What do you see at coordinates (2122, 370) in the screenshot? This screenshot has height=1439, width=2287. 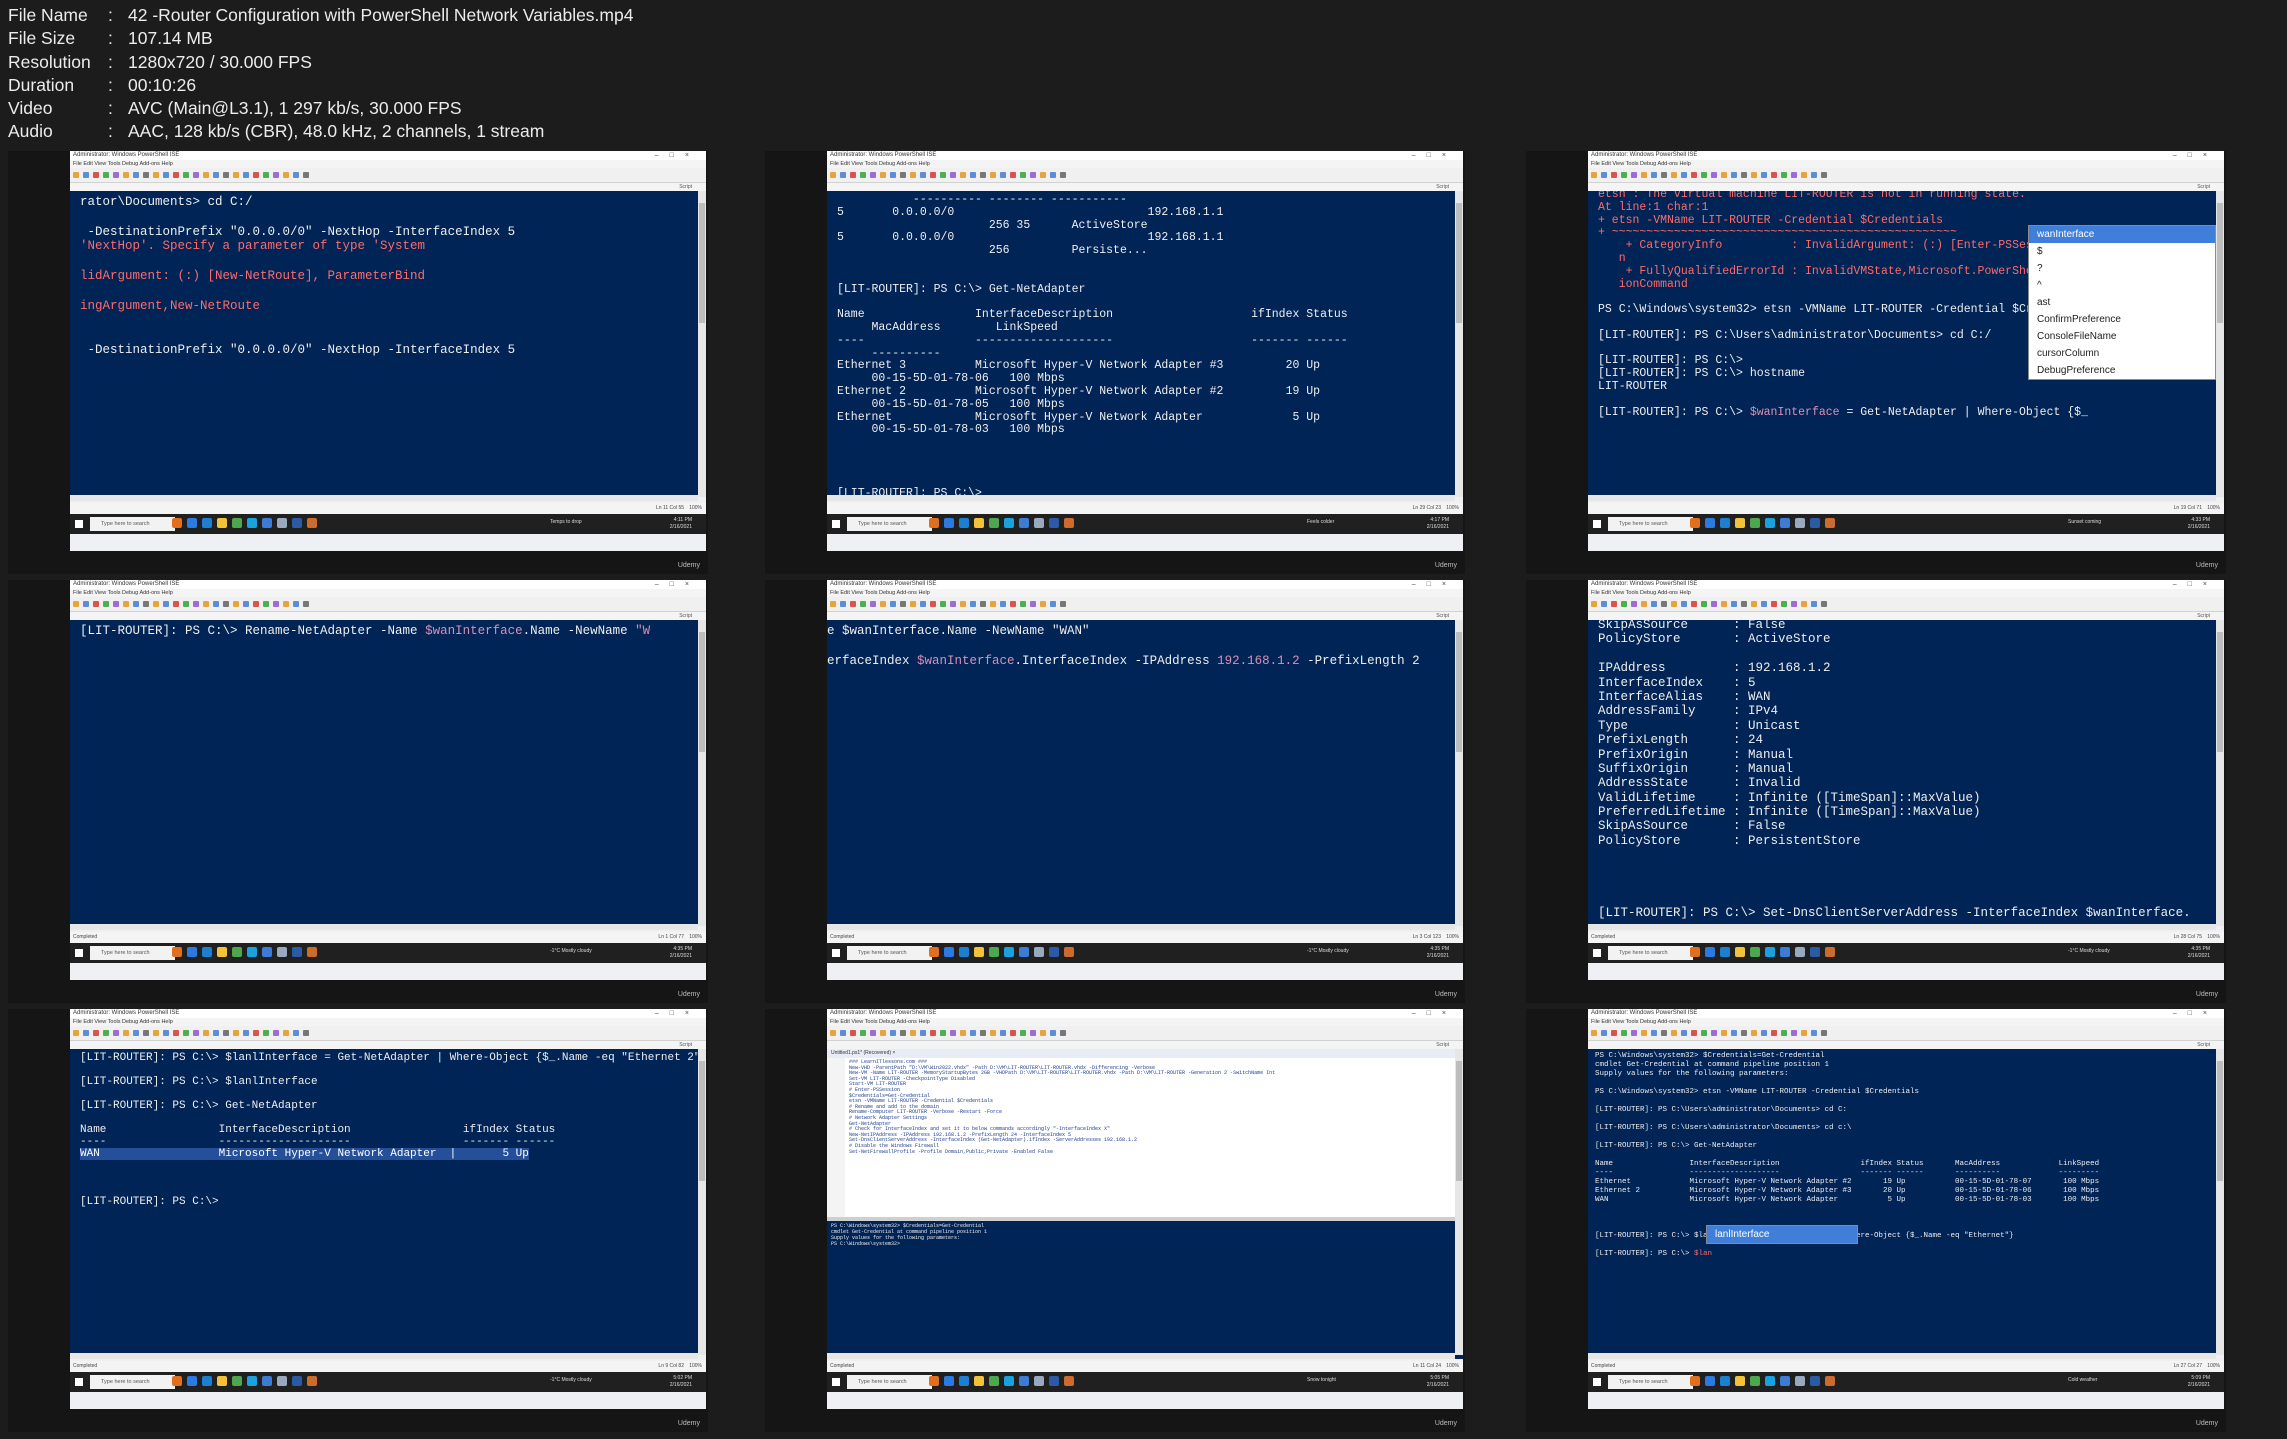 I see `intellisense-item: DebugPreference` at bounding box center [2122, 370].